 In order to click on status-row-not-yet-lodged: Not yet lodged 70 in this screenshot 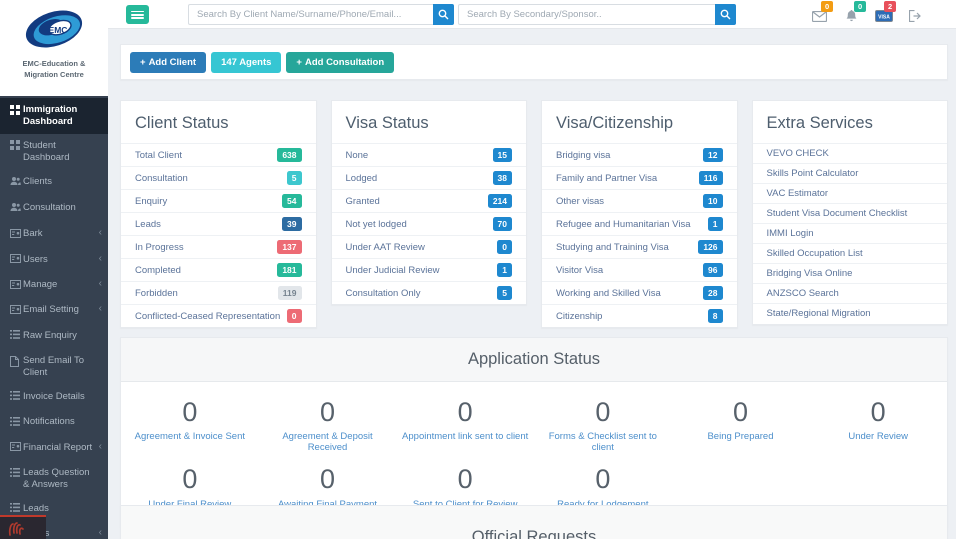, I will do `click(428, 225)`.